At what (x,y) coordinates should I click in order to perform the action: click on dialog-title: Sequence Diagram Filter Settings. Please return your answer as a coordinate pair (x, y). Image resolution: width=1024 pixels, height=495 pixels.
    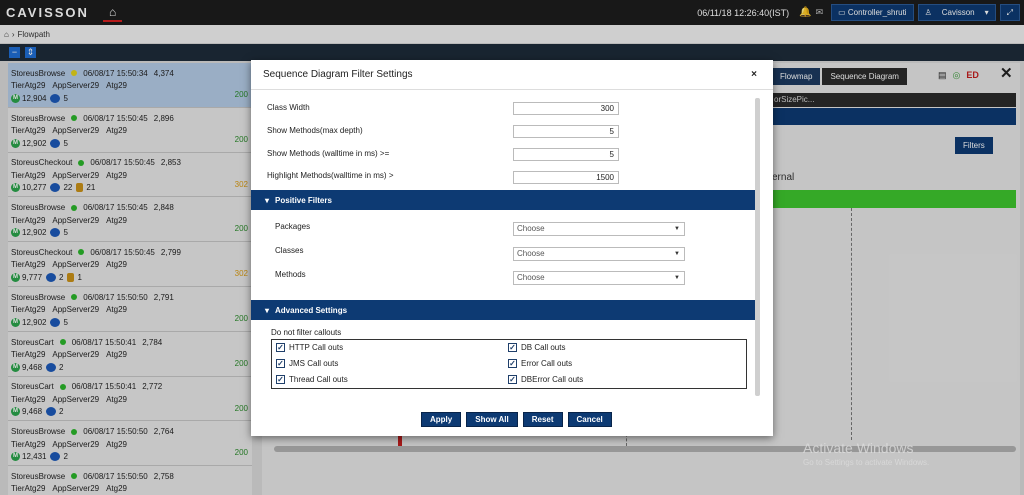
    Looking at the image, I should click on (338, 74).